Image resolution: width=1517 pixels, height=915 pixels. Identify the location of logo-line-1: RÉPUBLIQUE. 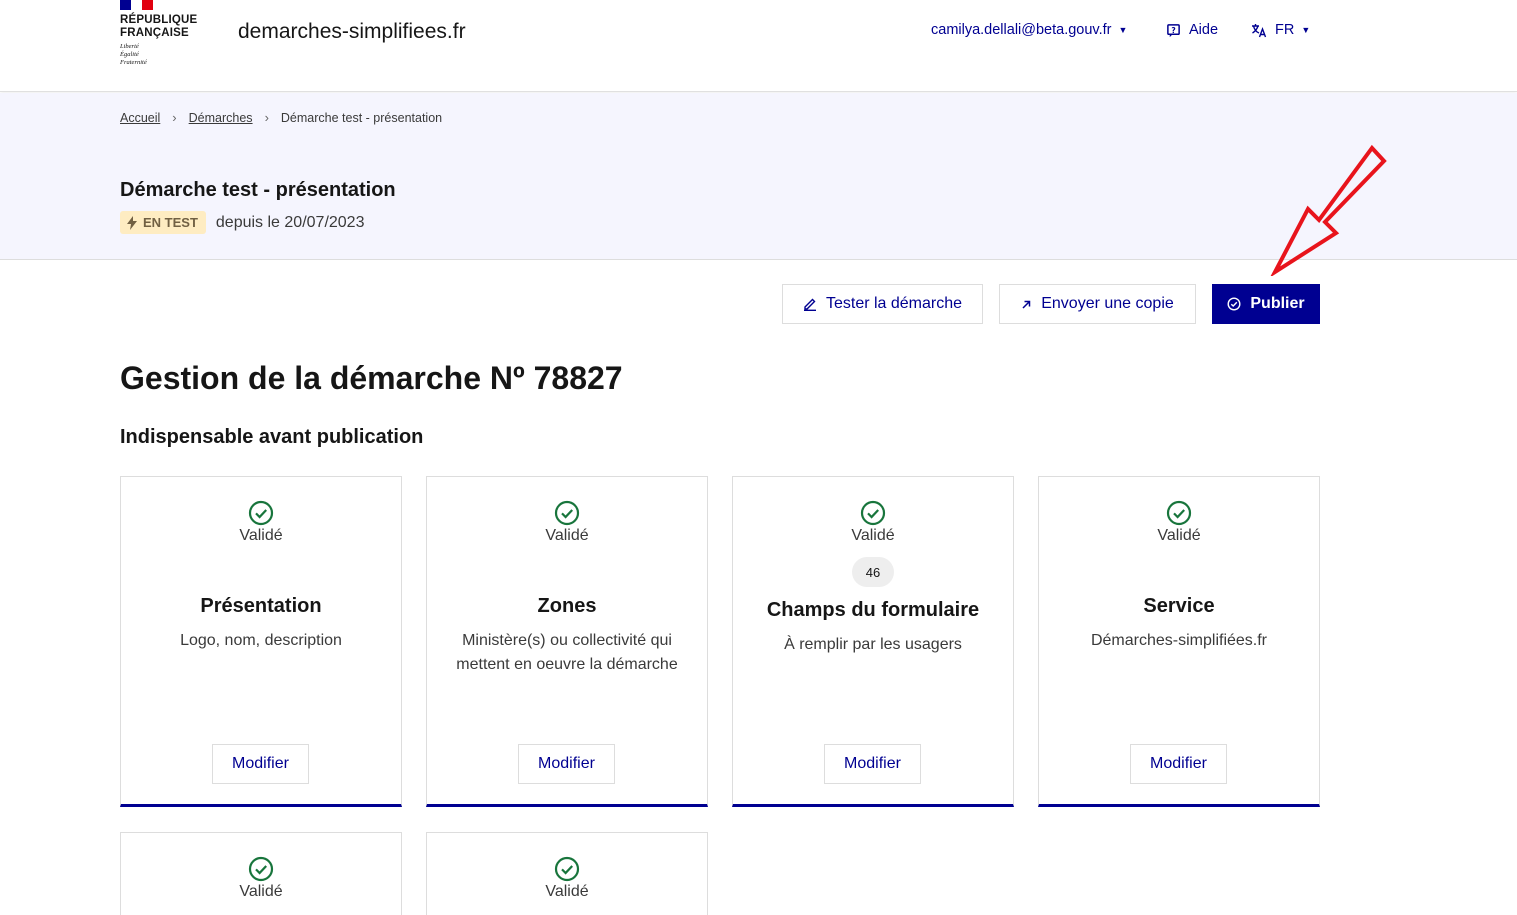
(159, 20).